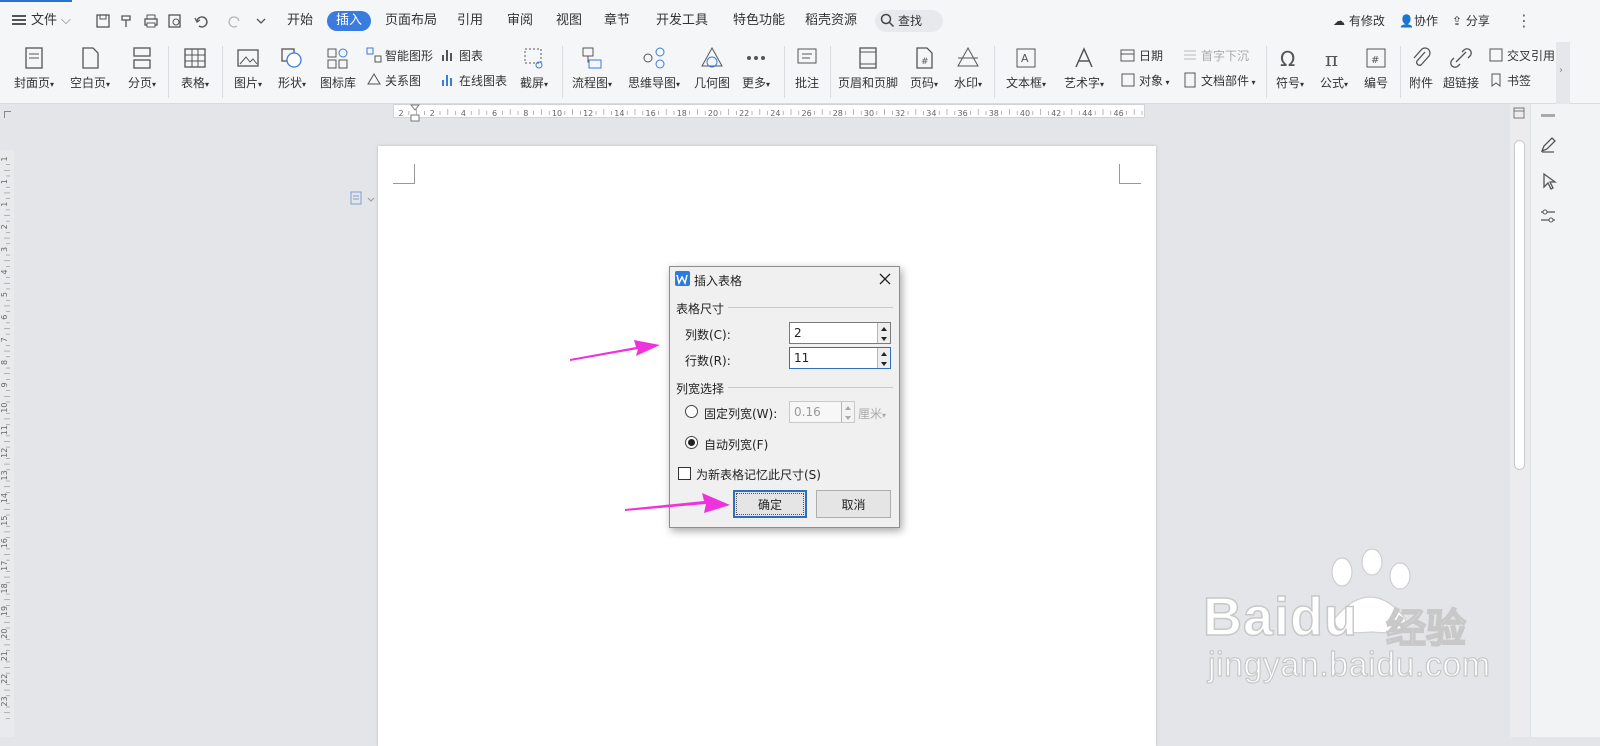 This screenshot has height=746, width=1600. What do you see at coordinates (1280, 617) in the screenshot?
I see `watermark-brand: Baidu` at bounding box center [1280, 617].